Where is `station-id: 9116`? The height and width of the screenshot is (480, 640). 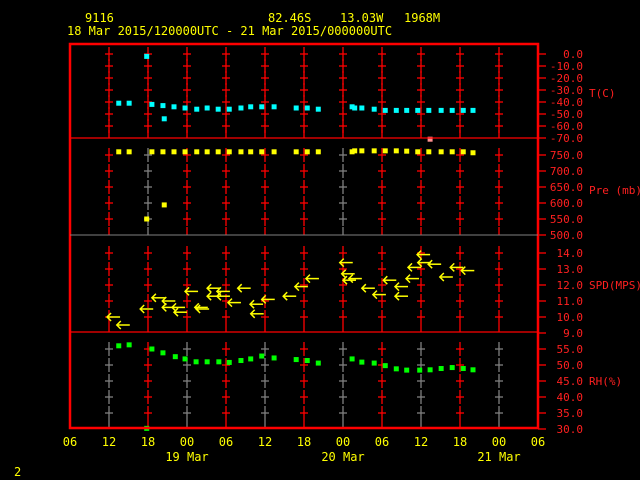
station-id: 9116 is located at coordinates (99, 18).